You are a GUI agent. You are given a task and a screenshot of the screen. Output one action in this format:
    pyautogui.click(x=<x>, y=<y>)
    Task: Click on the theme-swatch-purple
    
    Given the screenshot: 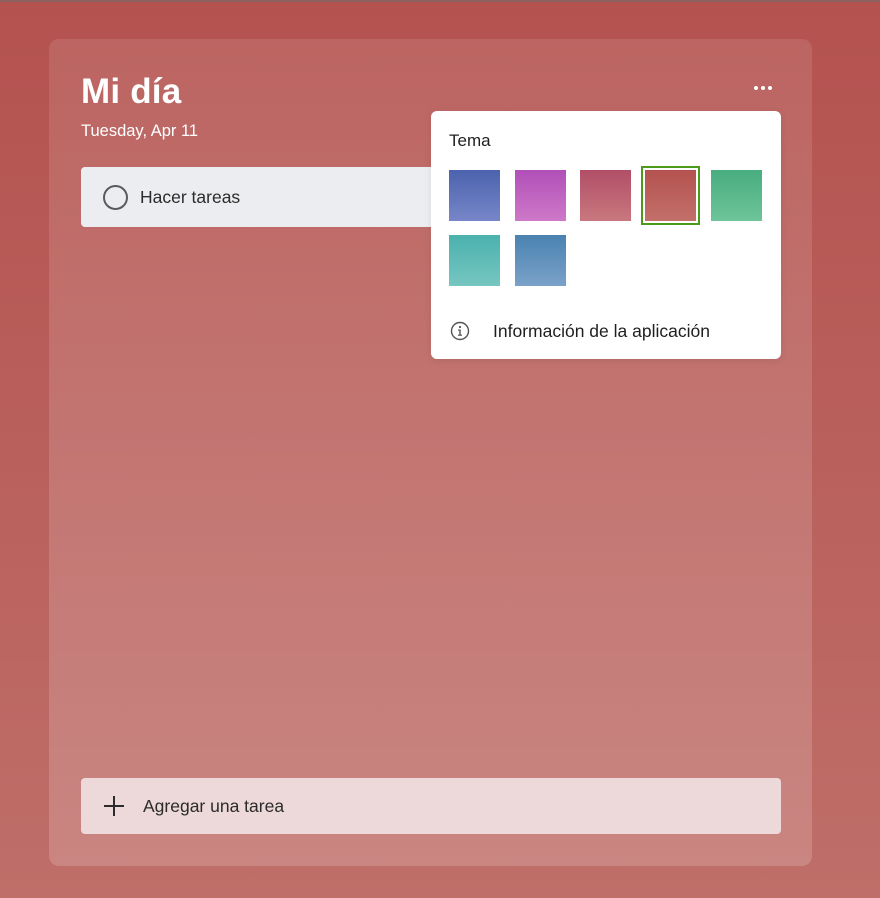 What is the action you would take?
    pyautogui.click(x=540, y=195)
    